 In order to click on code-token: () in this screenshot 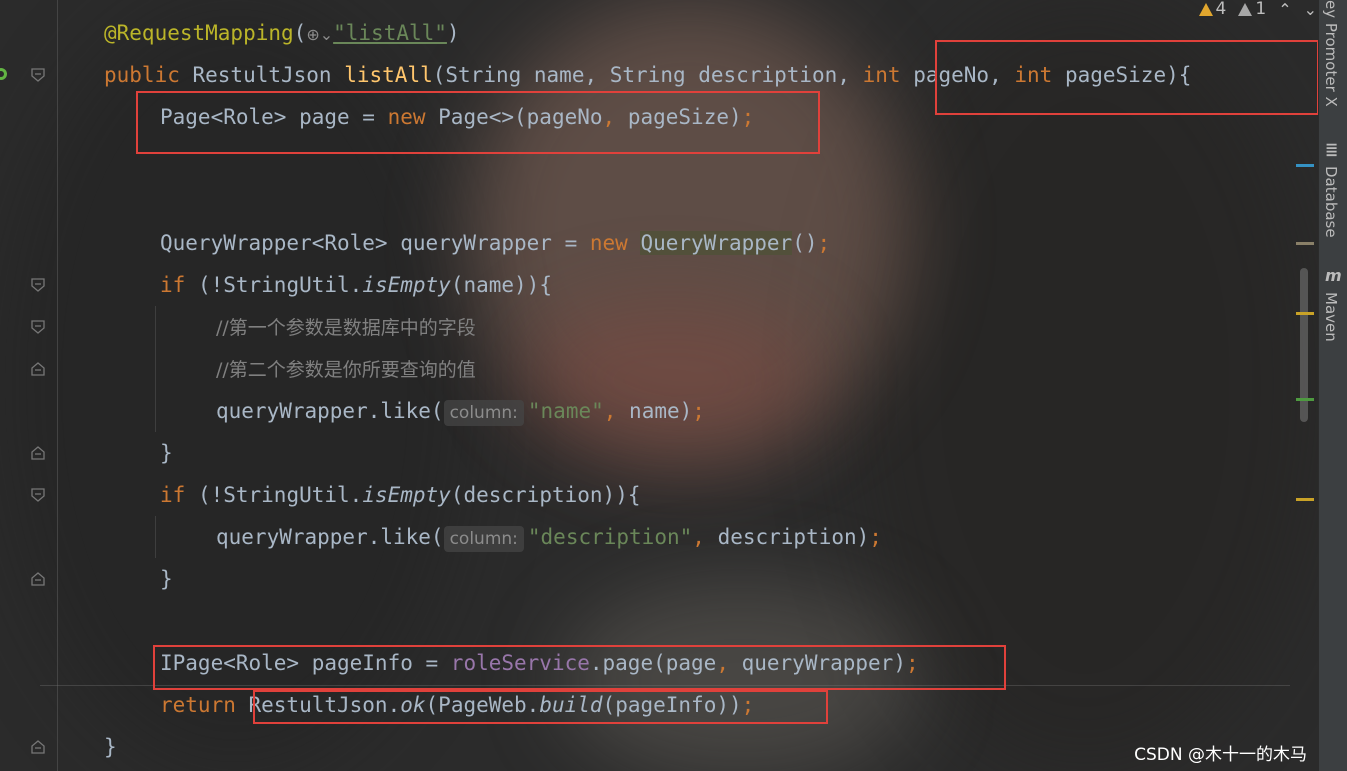, I will do `click(805, 243)`.